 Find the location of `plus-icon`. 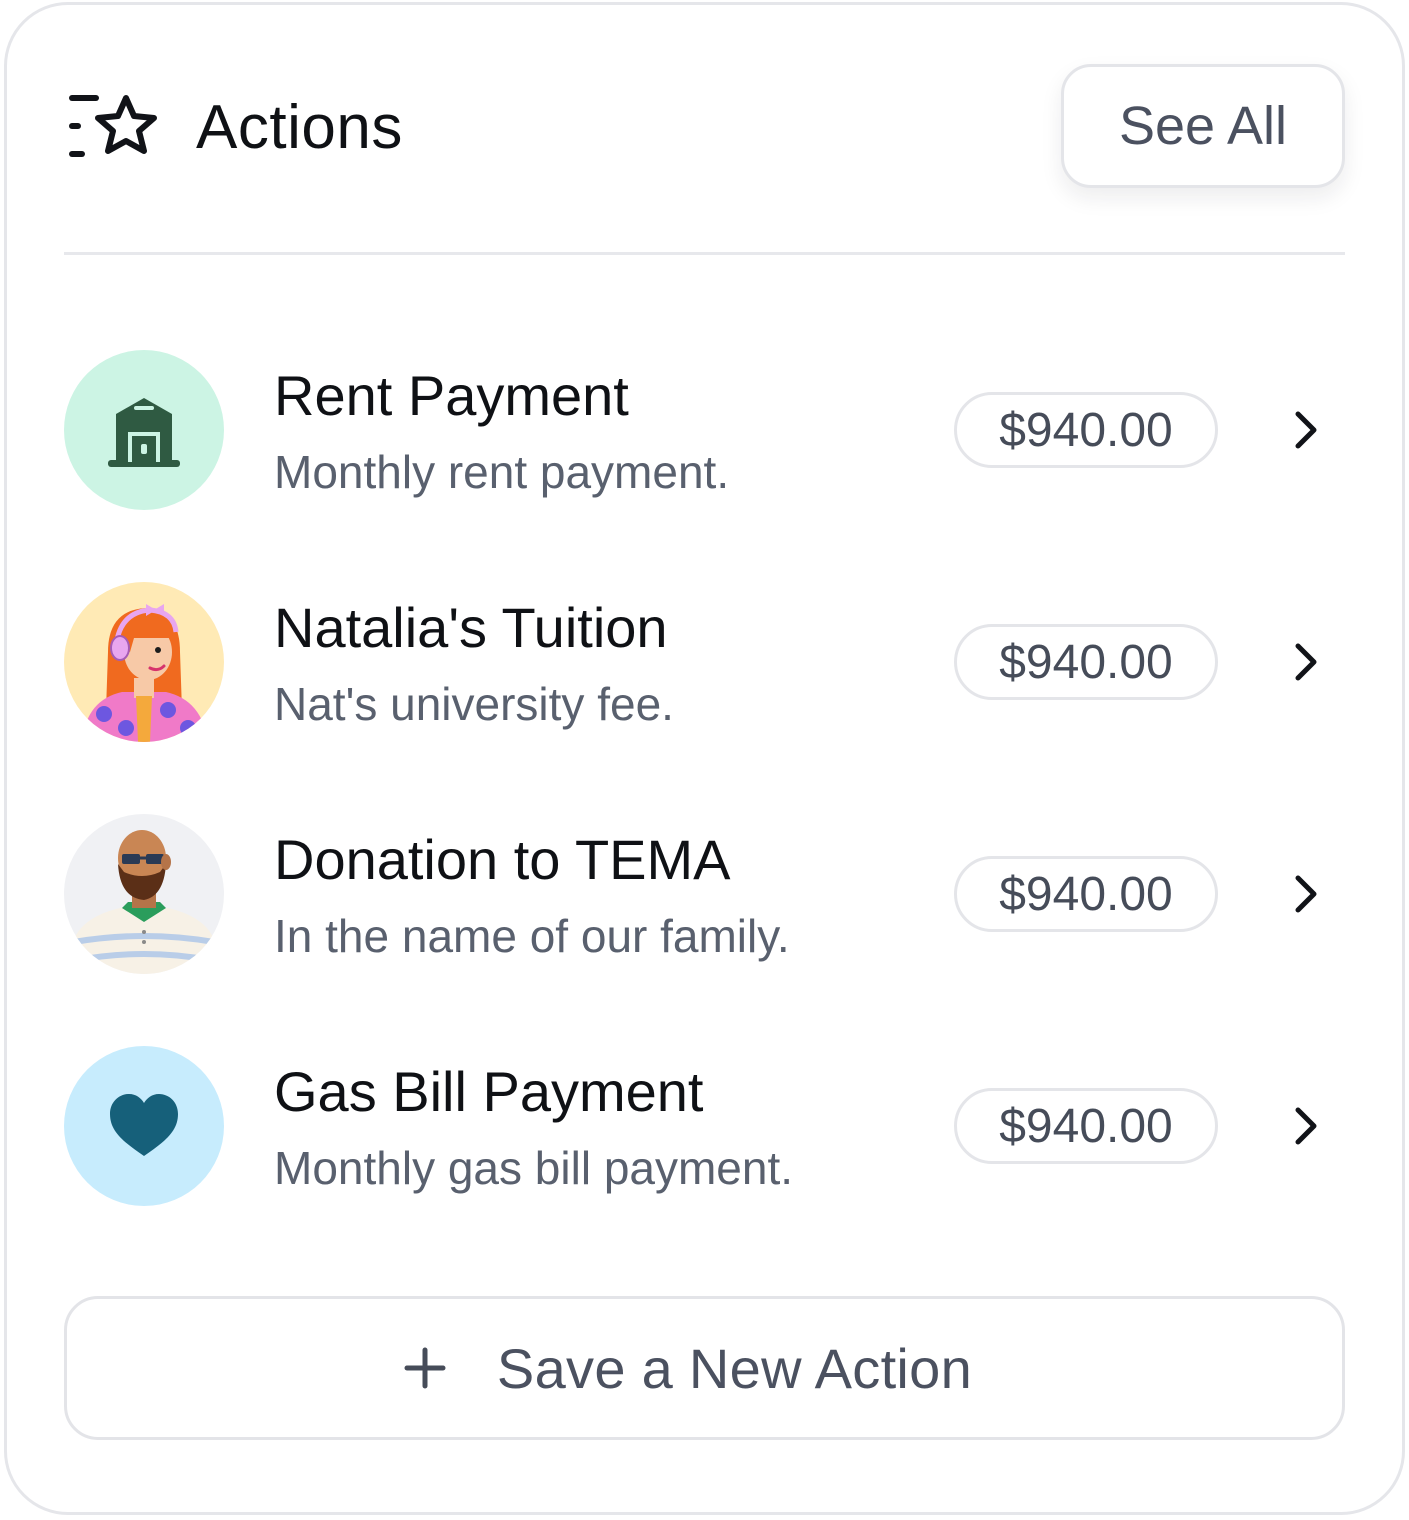

plus-icon is located at coordinates (425, 1368).